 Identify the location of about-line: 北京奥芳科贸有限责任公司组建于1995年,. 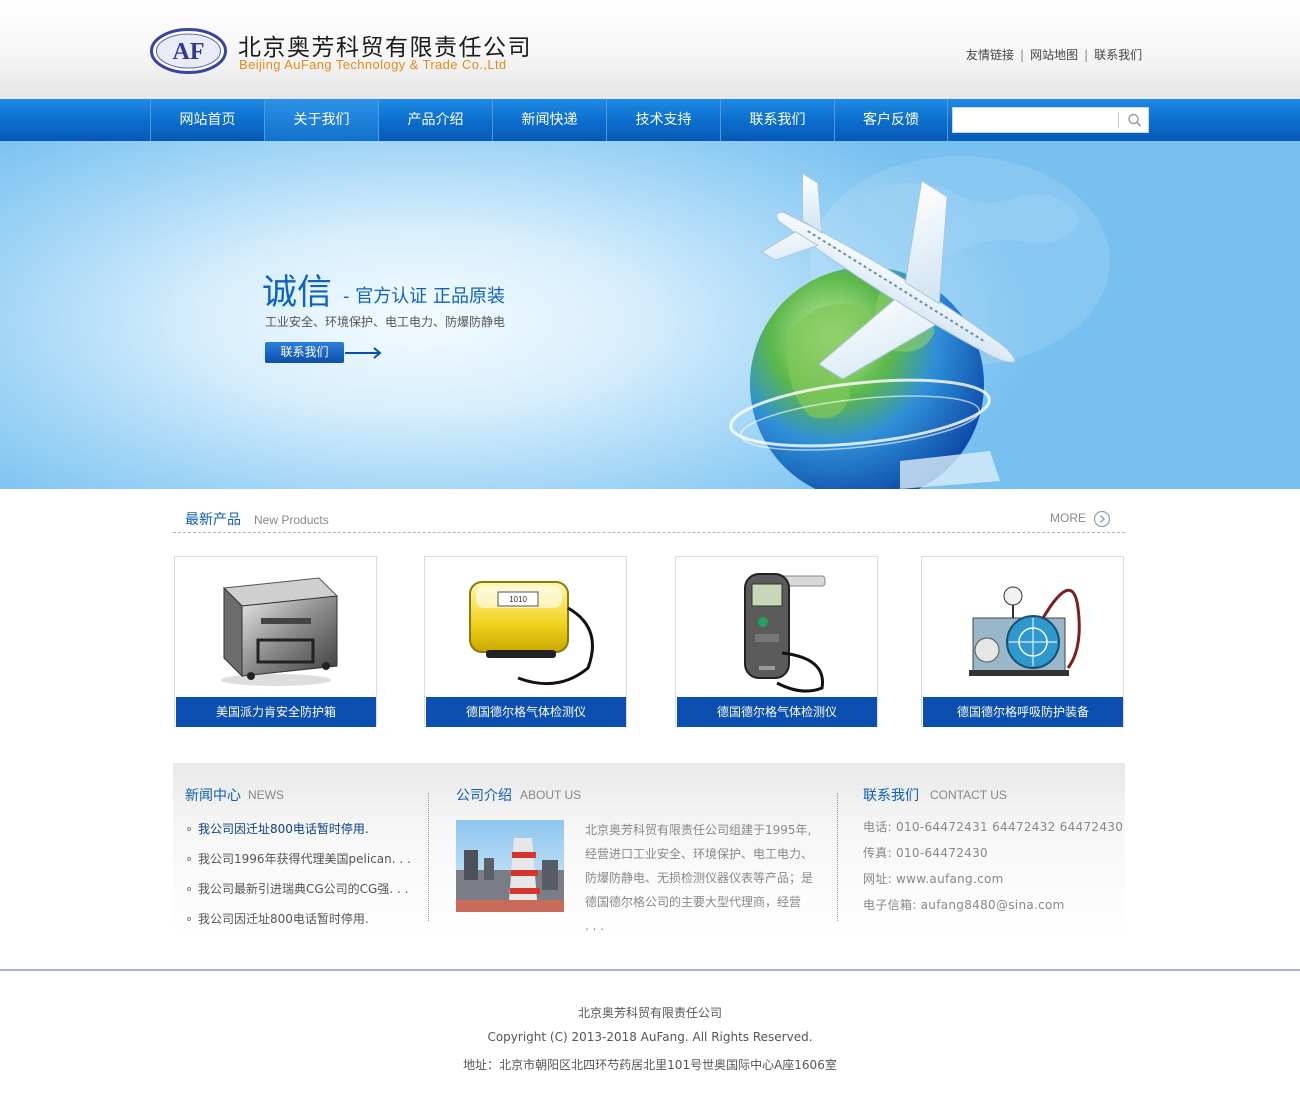
(698, 830).